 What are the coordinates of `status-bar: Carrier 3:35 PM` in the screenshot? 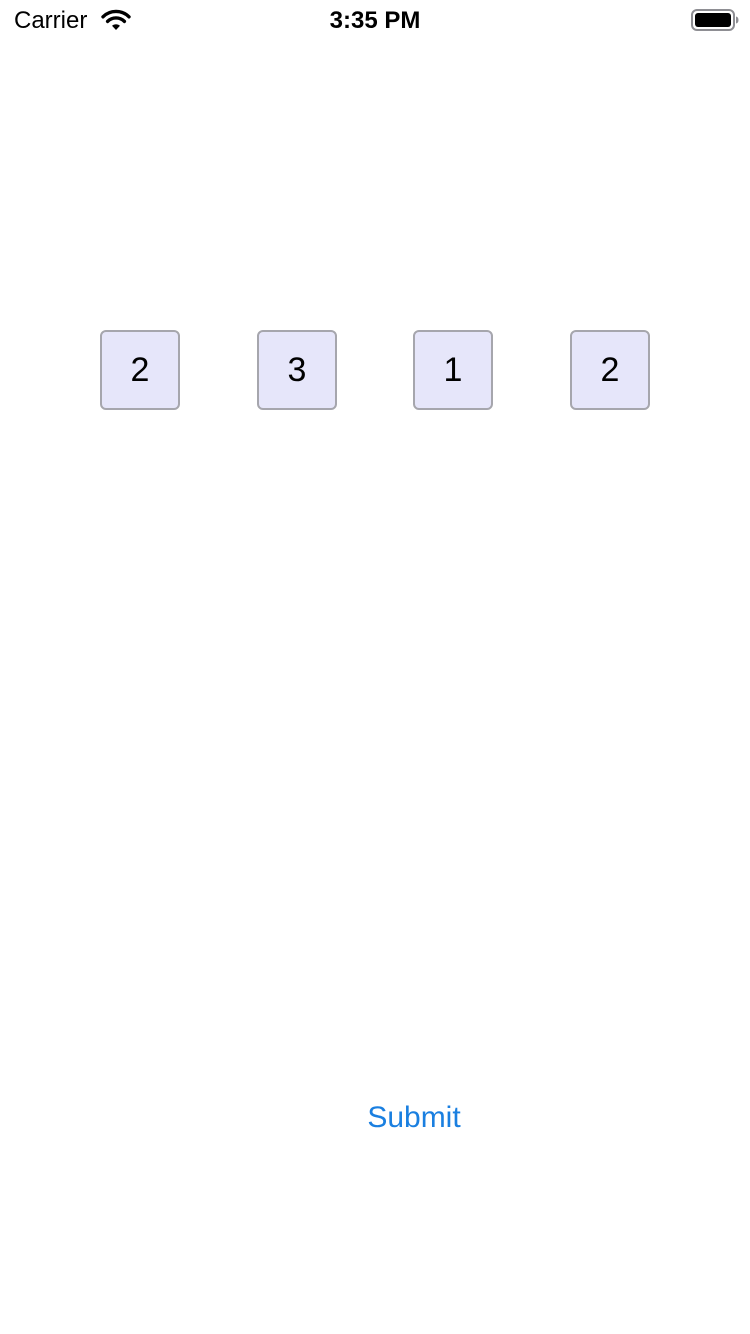 It's located at (375, 20).